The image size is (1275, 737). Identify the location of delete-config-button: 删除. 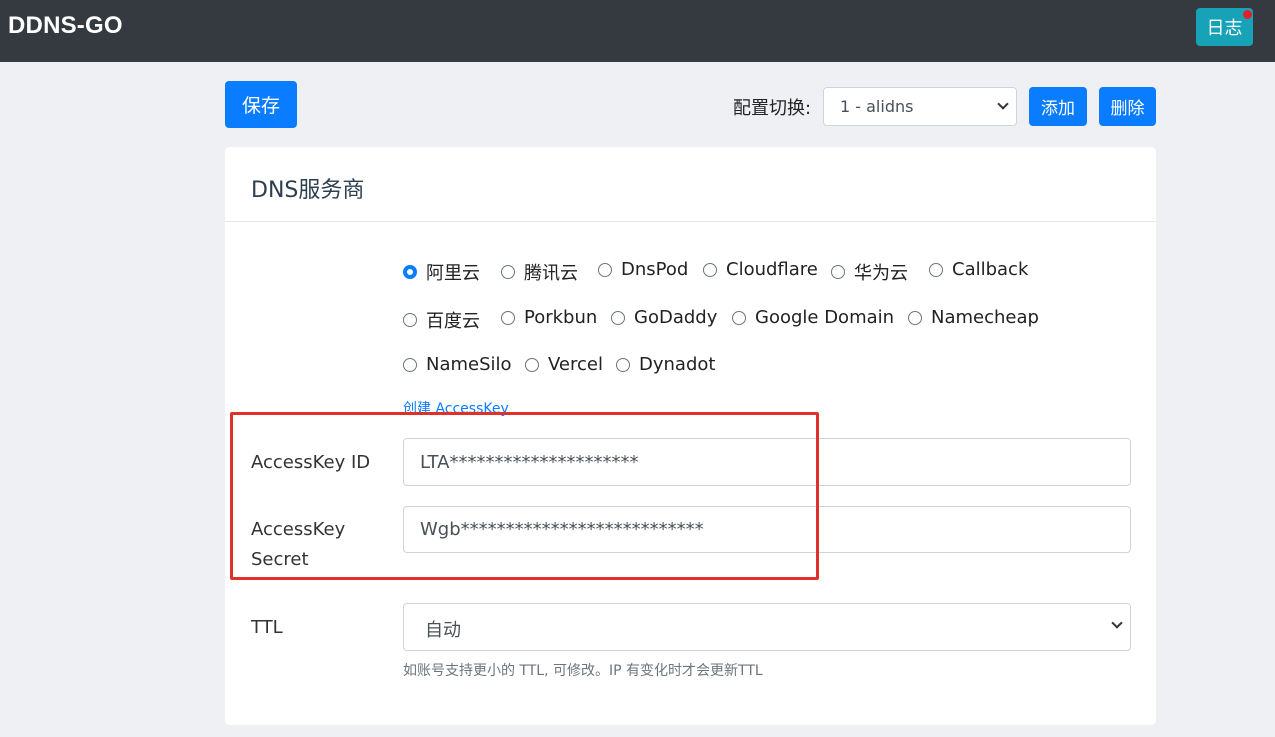
(1127, 106).